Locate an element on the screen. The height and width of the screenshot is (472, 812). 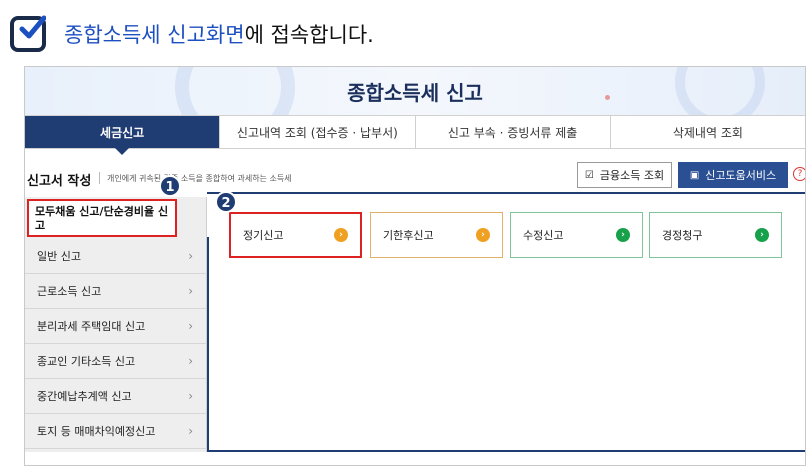
financial-income-button: ☑ 금융소득 조회 is located at coordinates (624, 175).